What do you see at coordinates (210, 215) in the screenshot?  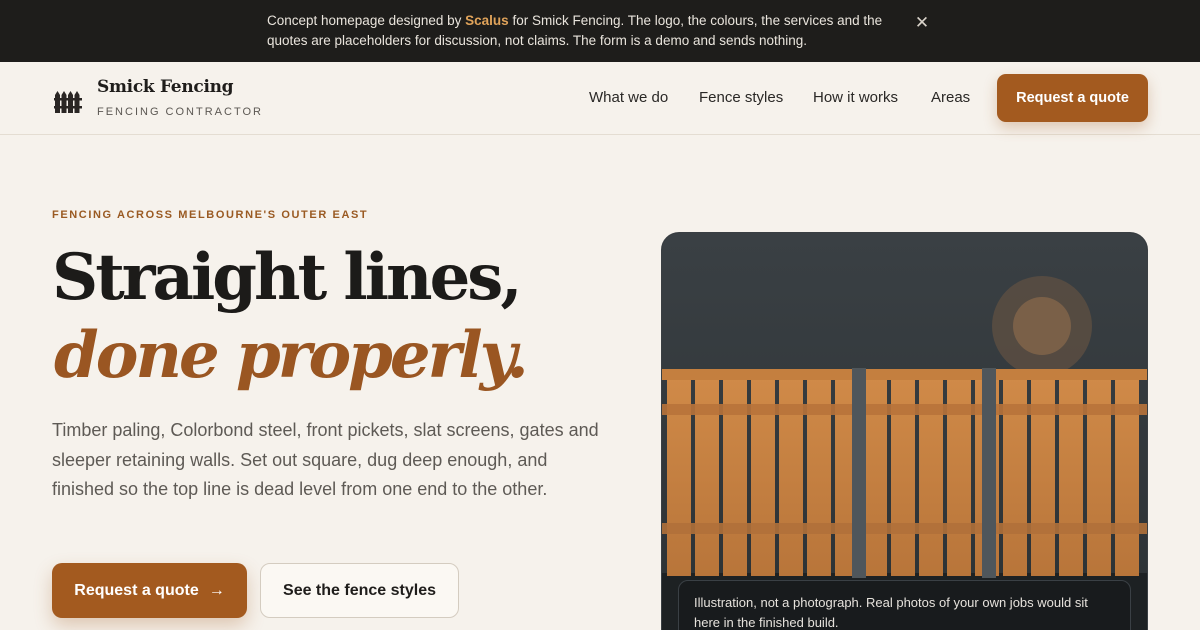 I see `hero-eyebrow: FENCING ACROSS MELBOURNE'S OUTER EAST` at bounding box center [210, 215].